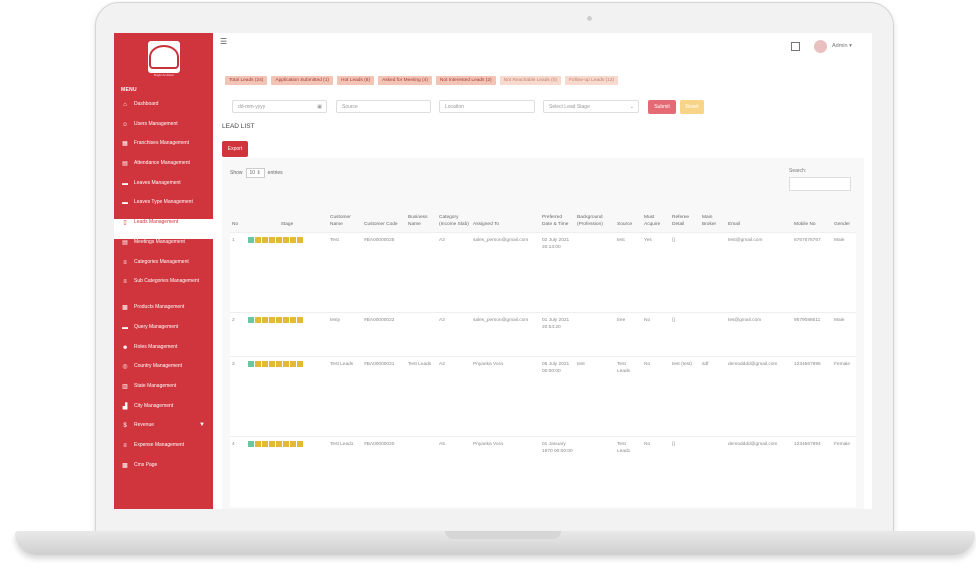 This screenshot has height=571, width=976. Describe the element at coordinates (591, 106) in the screenshot. I see `lead-stage-select: Select Lead Stage ⌄` at that location.